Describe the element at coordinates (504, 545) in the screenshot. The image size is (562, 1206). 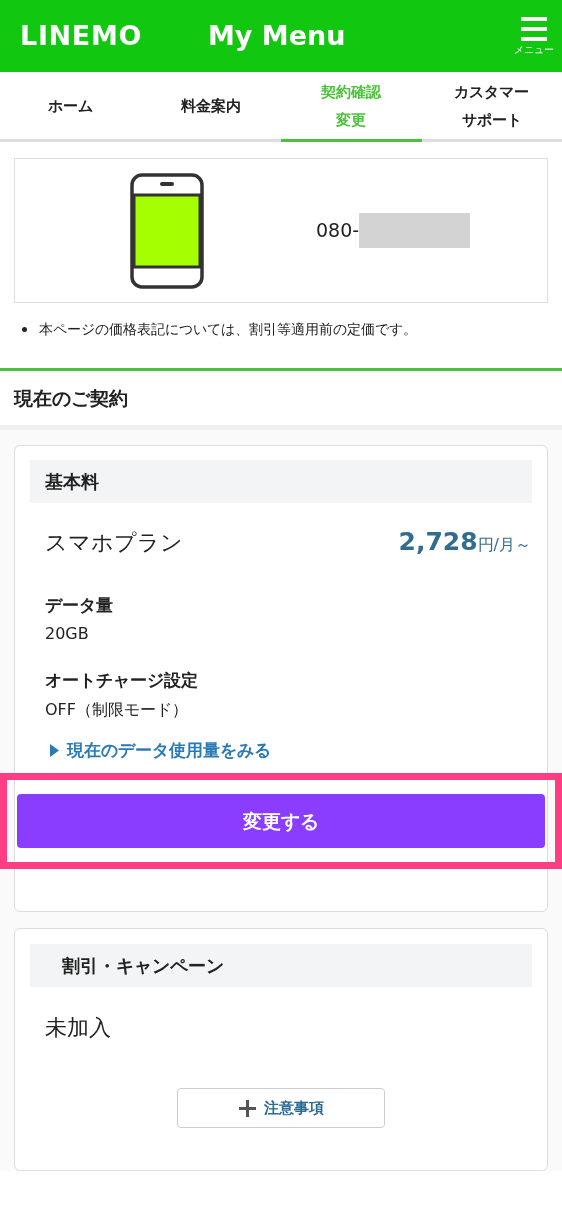
I see `price-unit: 円/月～` at that location.